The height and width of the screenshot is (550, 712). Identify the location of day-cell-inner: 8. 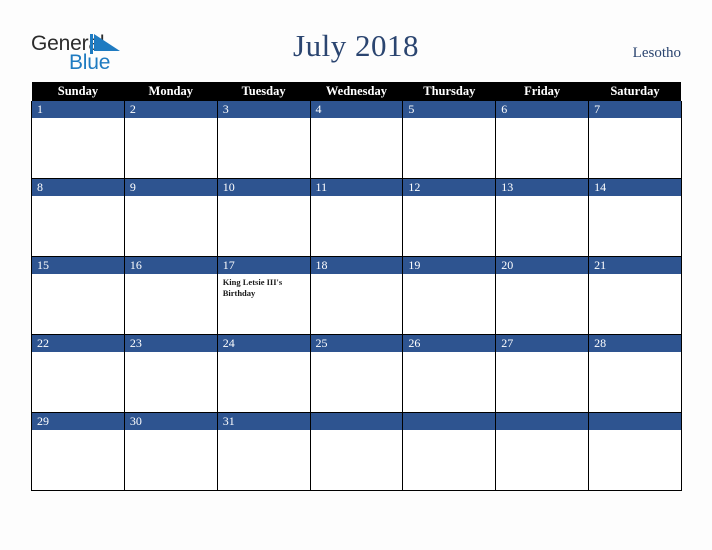
(78, 217).